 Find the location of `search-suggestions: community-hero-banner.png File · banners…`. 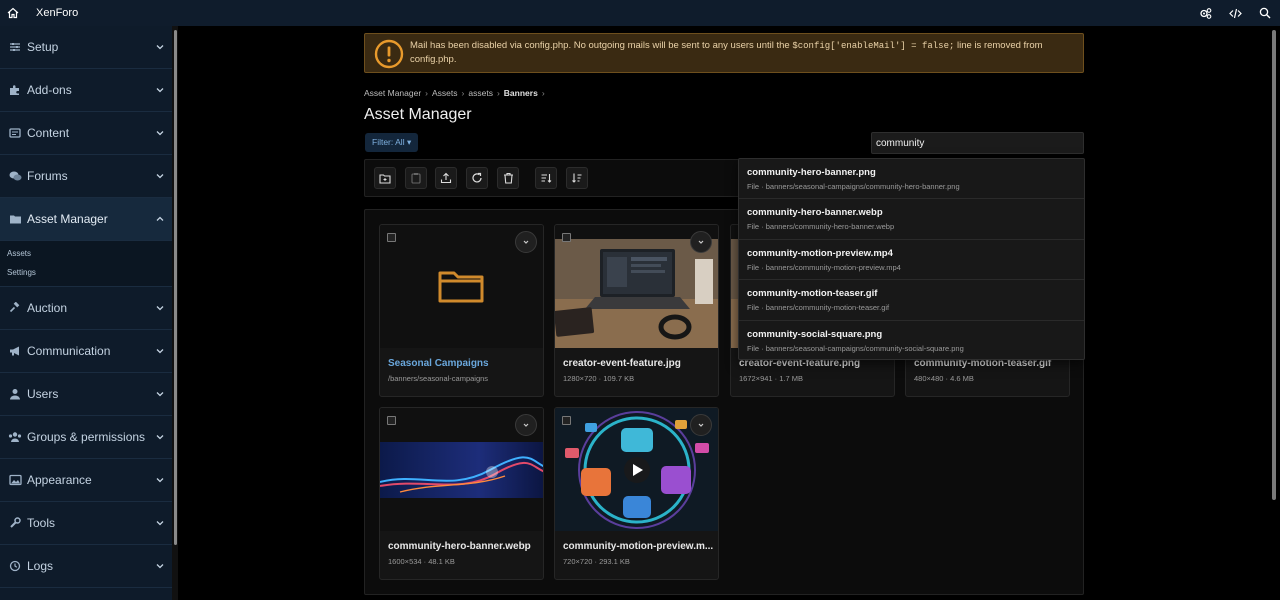

search-suggestions: community-hero-banner.png File · banners… is located at coordinates (911, 259).